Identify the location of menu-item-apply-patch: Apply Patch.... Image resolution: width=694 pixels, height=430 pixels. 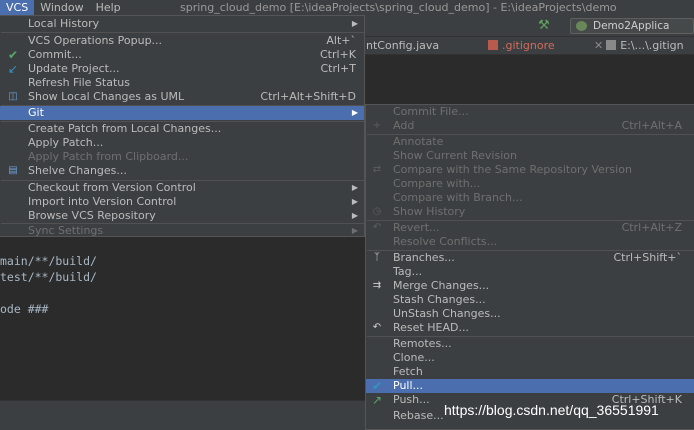
(182, 143).